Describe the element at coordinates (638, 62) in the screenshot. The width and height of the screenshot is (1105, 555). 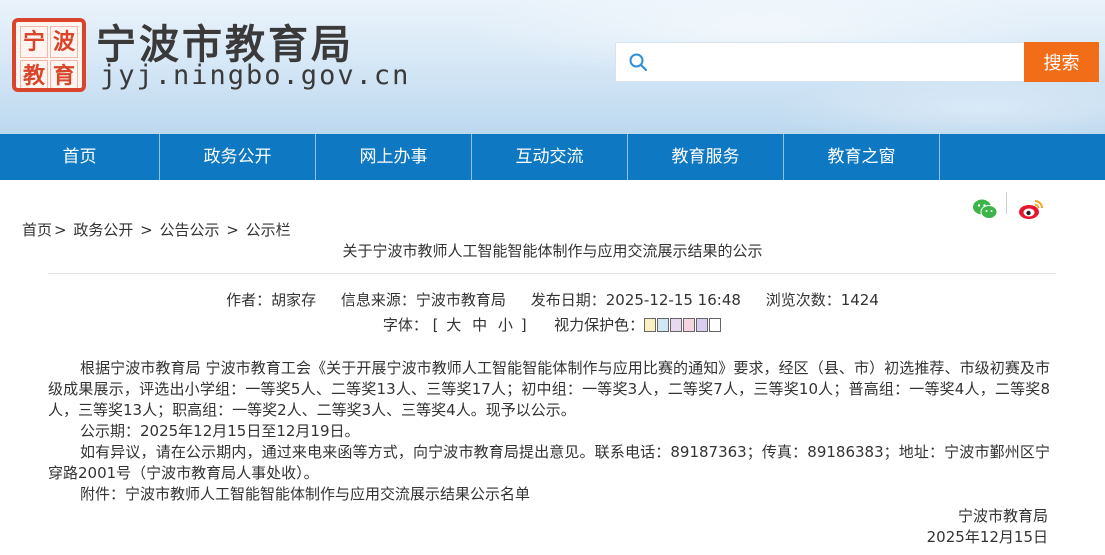
I see `search-icon` at that location.